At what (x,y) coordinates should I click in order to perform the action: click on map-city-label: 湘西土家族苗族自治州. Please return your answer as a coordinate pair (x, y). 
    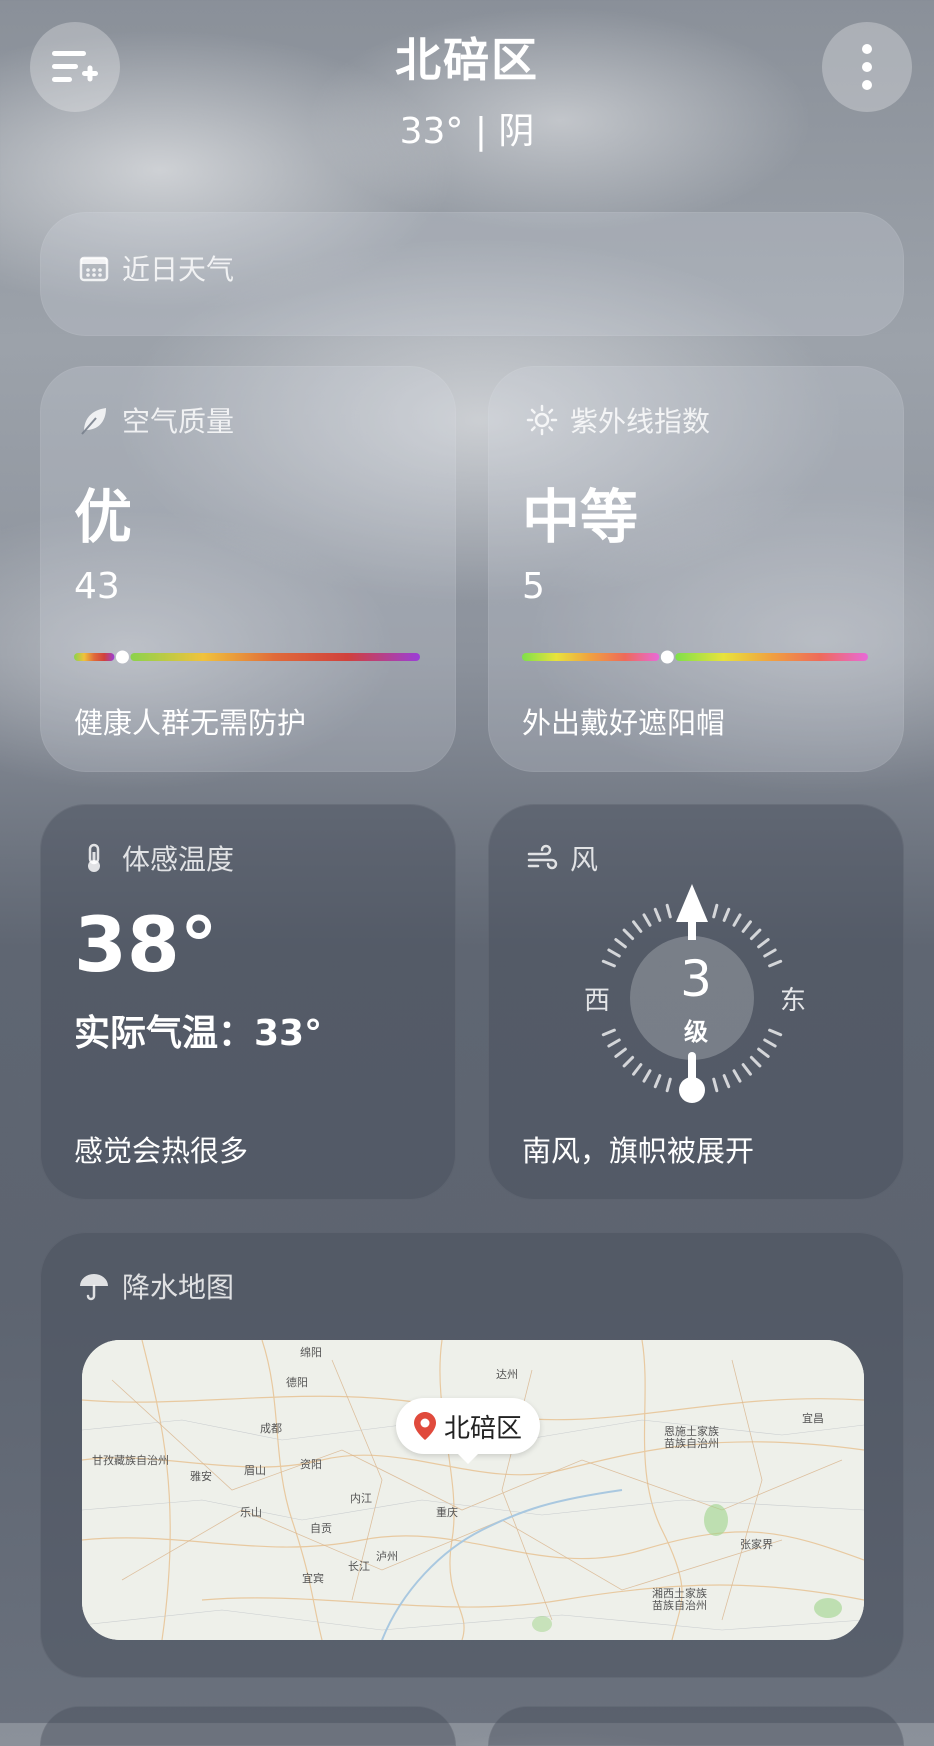
    Looking at the image, I should click on (679, 1599).